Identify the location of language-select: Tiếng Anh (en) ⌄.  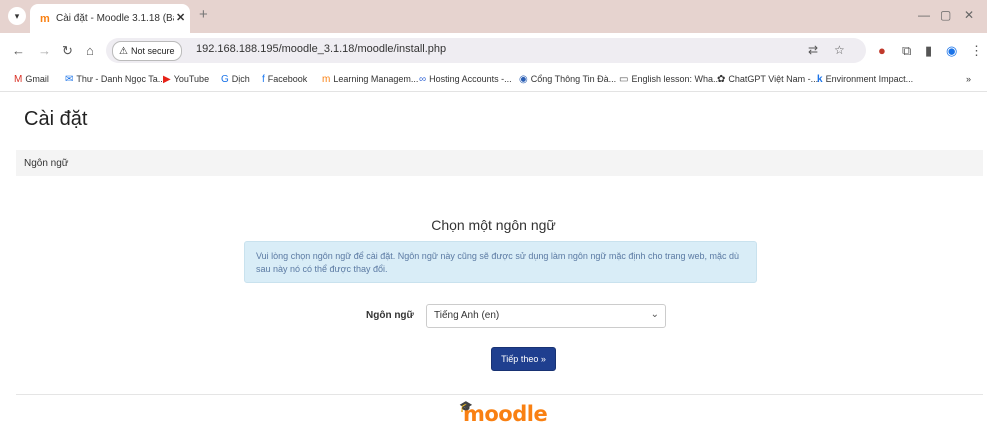
(546, 316).